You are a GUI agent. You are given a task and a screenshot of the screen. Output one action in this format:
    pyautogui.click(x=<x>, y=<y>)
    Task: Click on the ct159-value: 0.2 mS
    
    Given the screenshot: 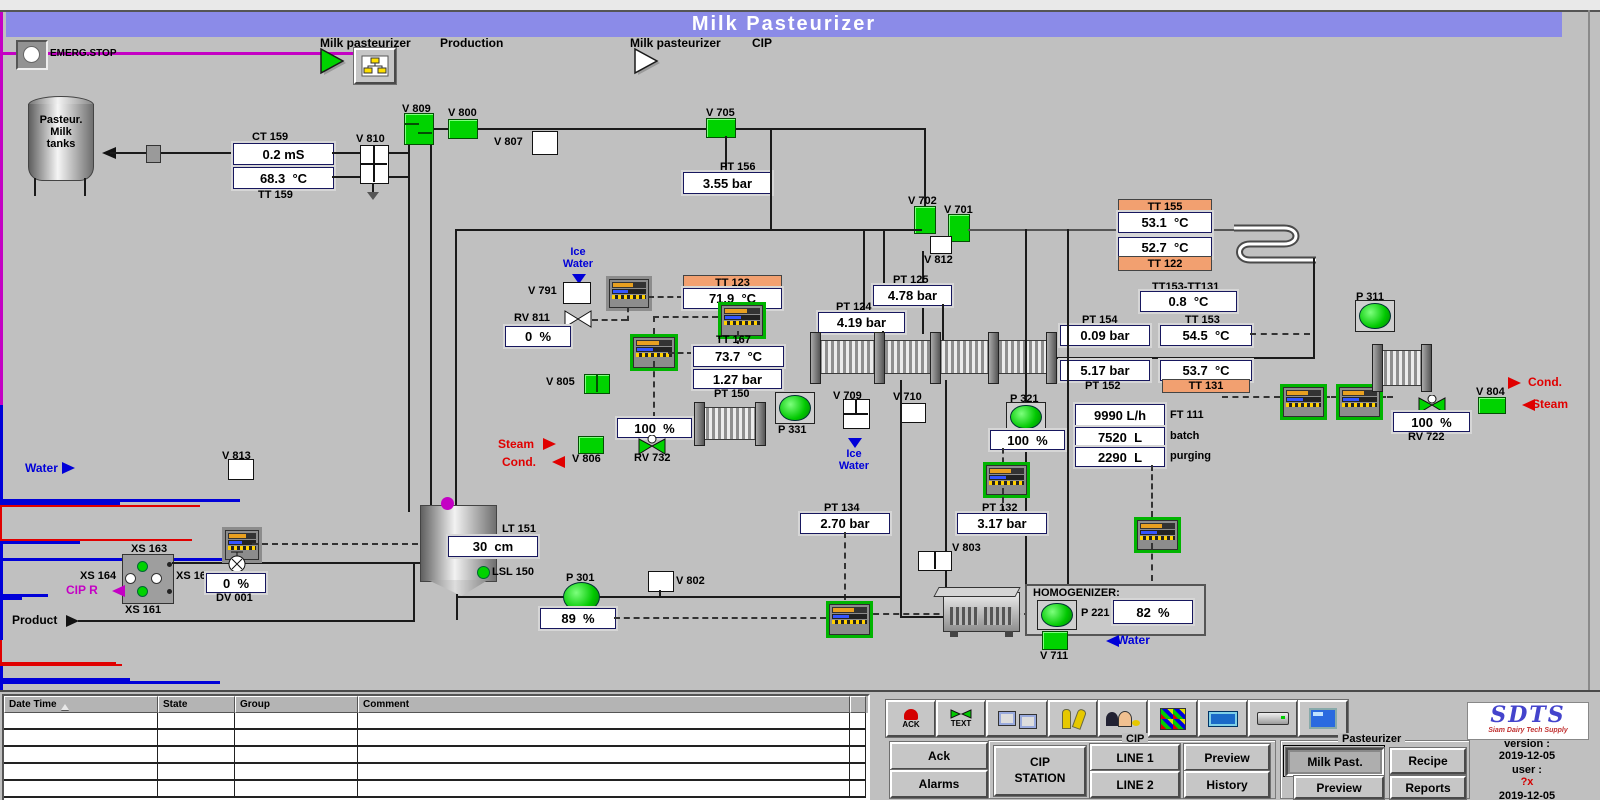 What is the action you would take?
    pyautogui.click(x=283, y=154)
    